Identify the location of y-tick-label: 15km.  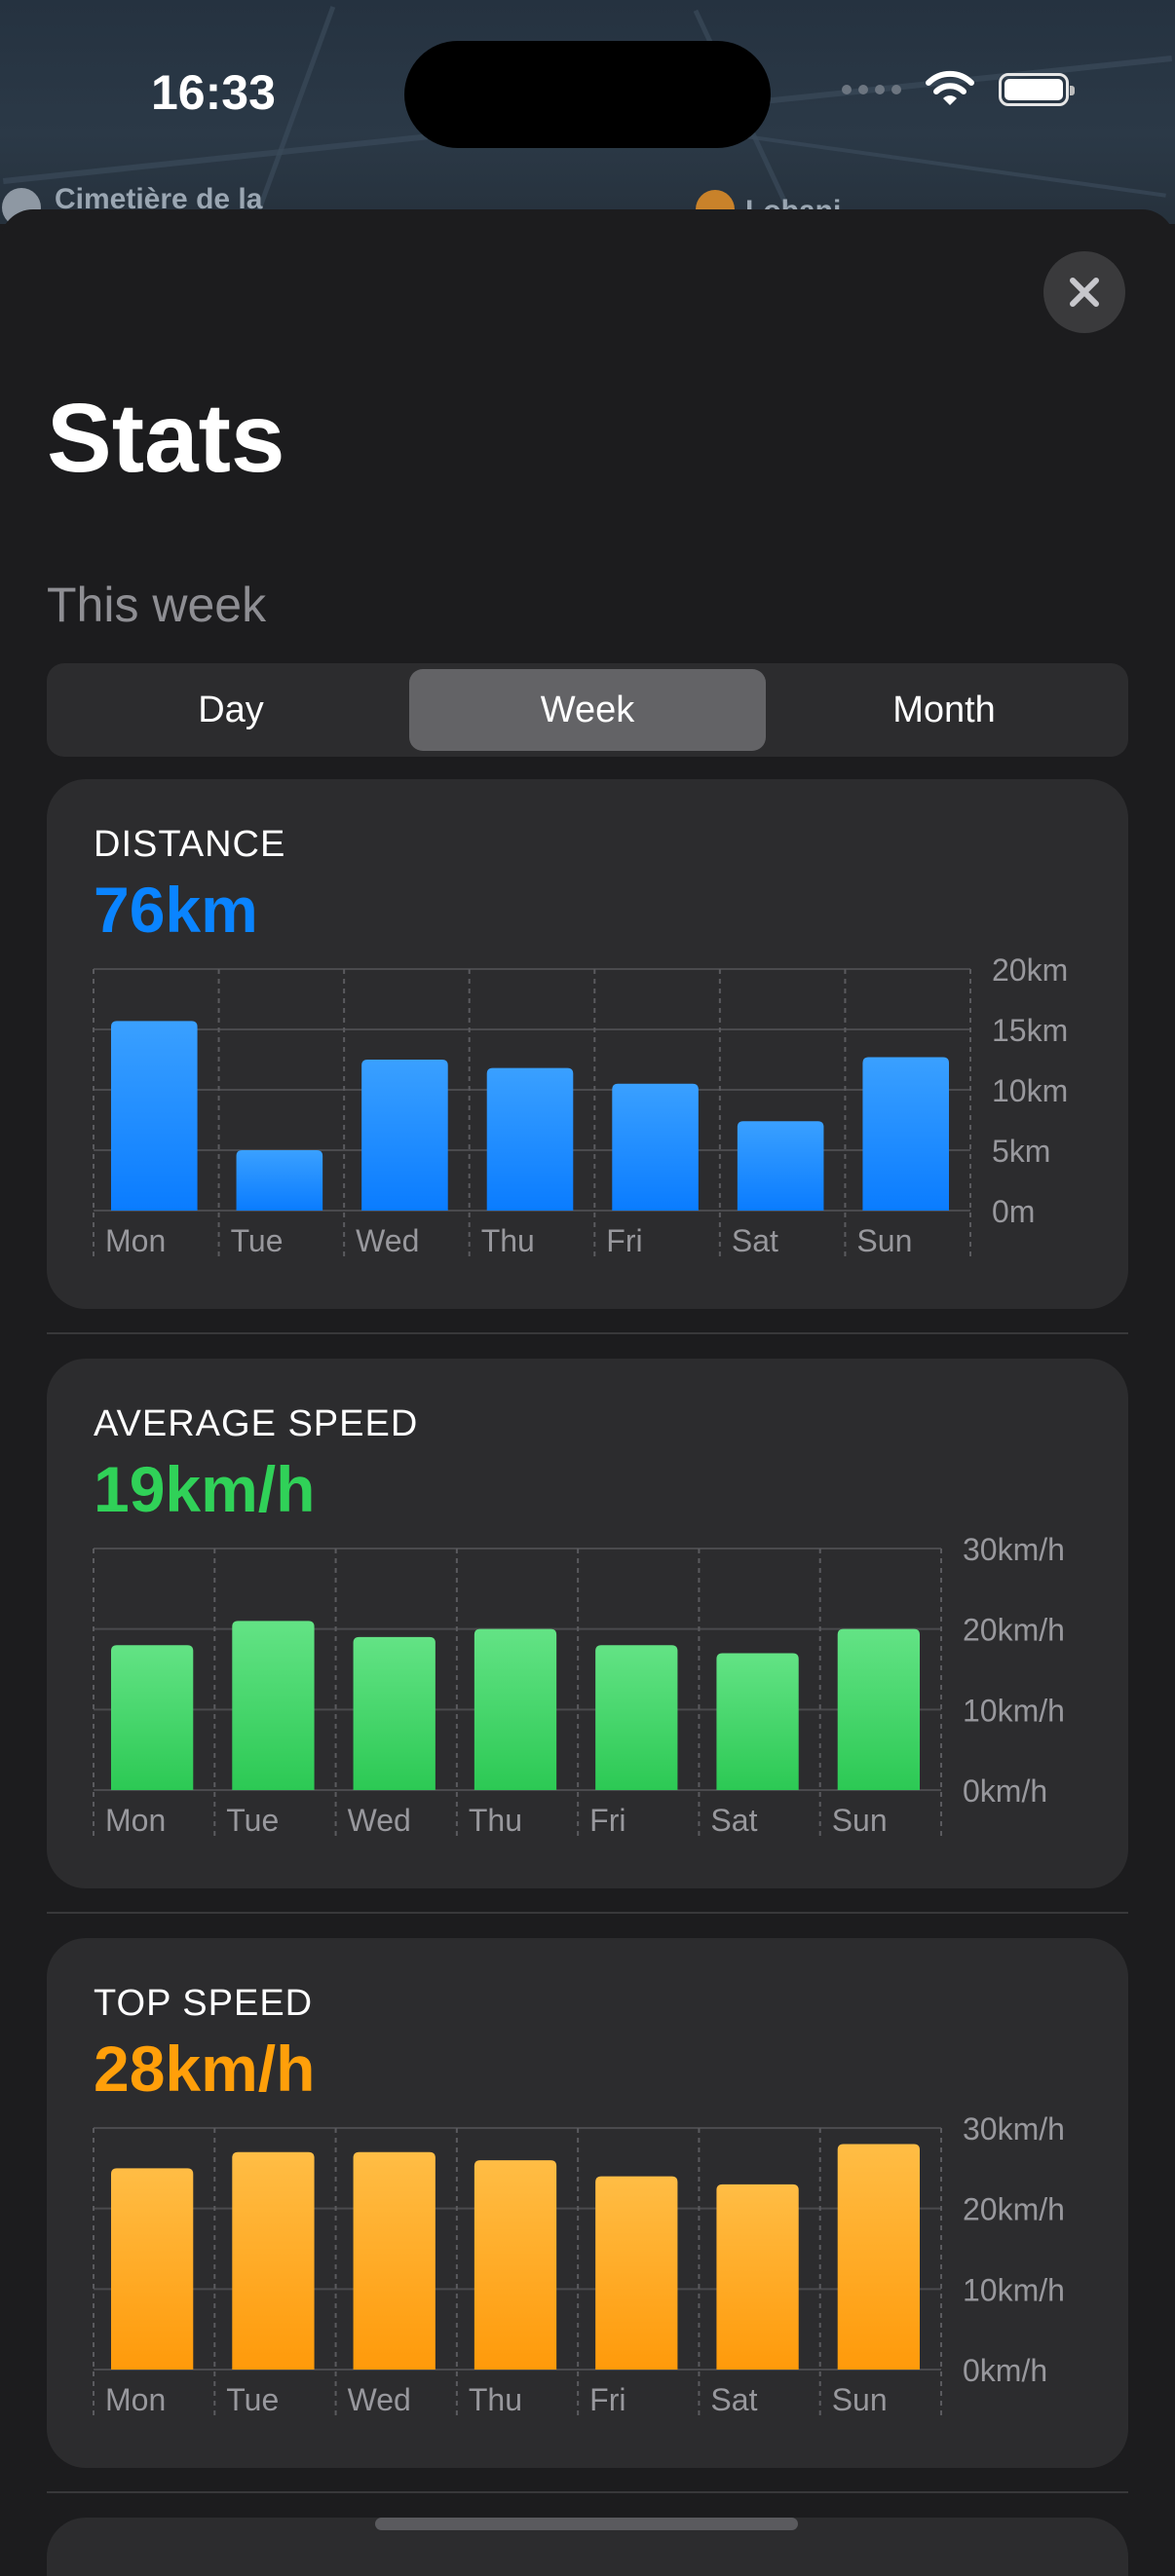
(1030, 1030).